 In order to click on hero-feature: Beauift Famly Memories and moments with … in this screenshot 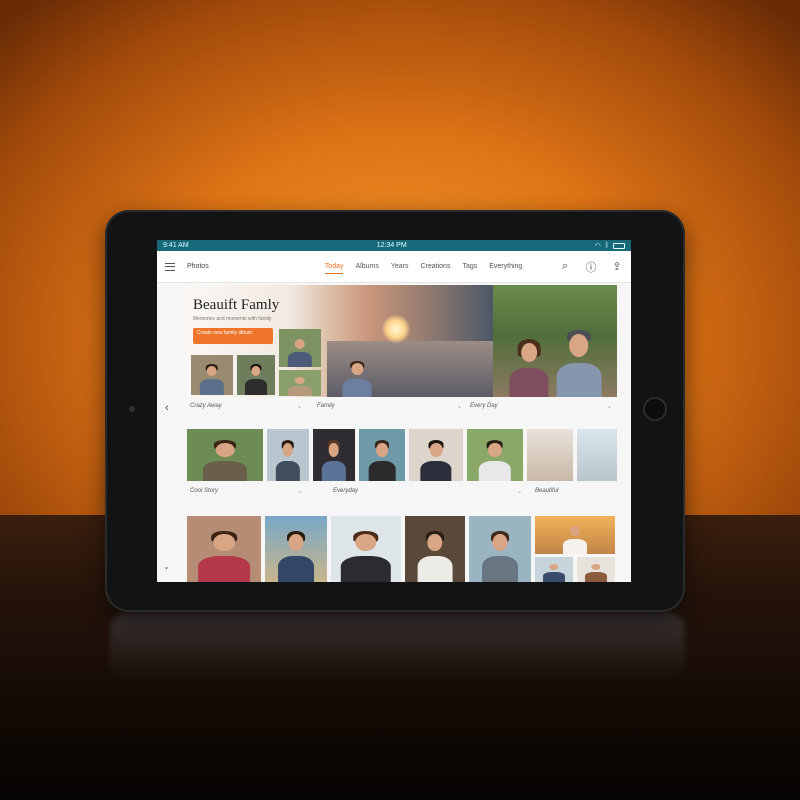, I will do `click(340, 341)`.